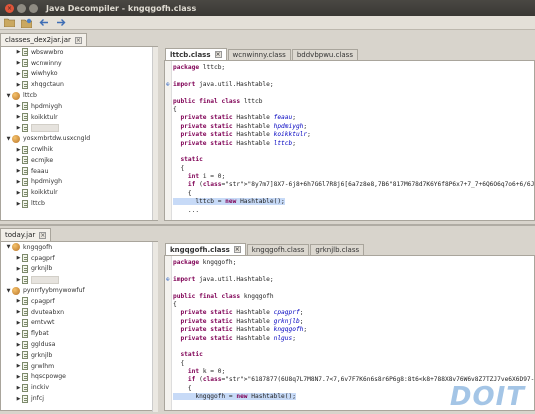  I want to click on tree-class-item: ▶ hqscpowge, so click(79, 377).